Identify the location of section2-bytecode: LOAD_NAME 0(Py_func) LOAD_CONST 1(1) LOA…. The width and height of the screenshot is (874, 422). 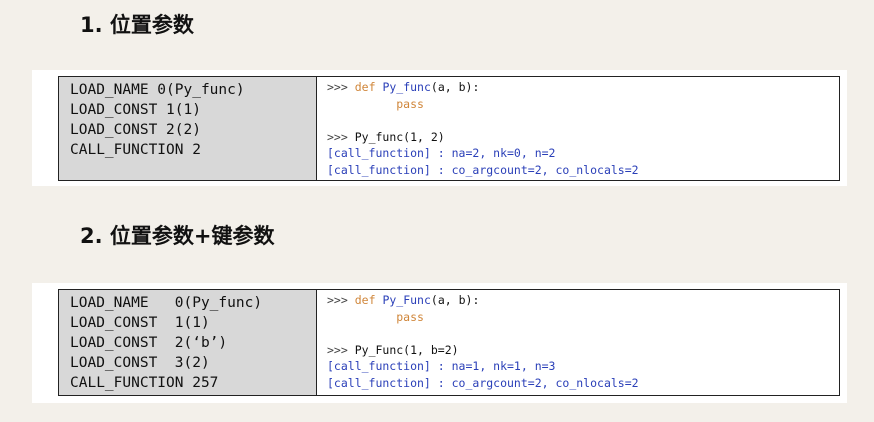
(188, 342).